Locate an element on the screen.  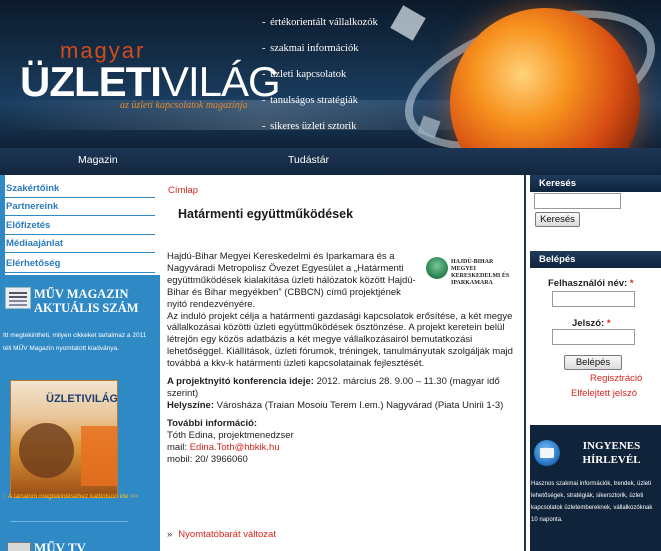
cover-photo is located at coordinates (46, 450).